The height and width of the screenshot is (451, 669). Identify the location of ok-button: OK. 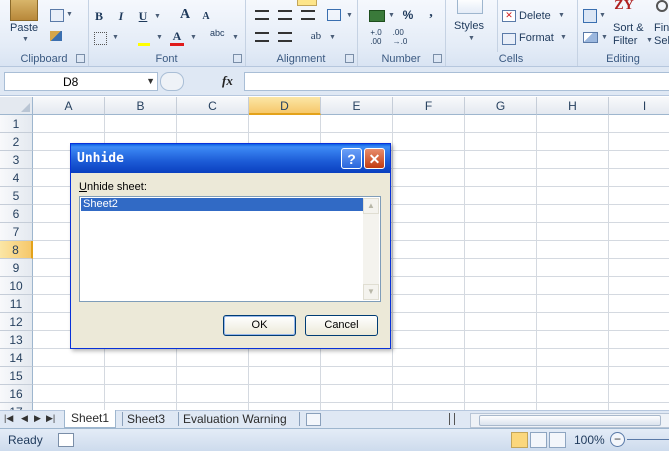
(259, 325).